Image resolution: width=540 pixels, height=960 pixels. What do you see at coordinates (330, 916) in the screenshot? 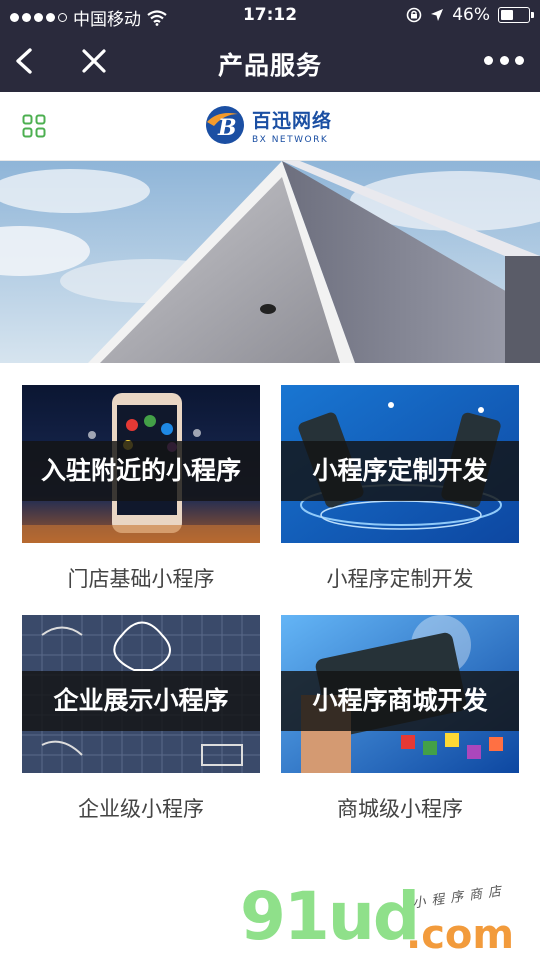
I see `watermark-brand: 91ud` at bounding box center [330, 916].